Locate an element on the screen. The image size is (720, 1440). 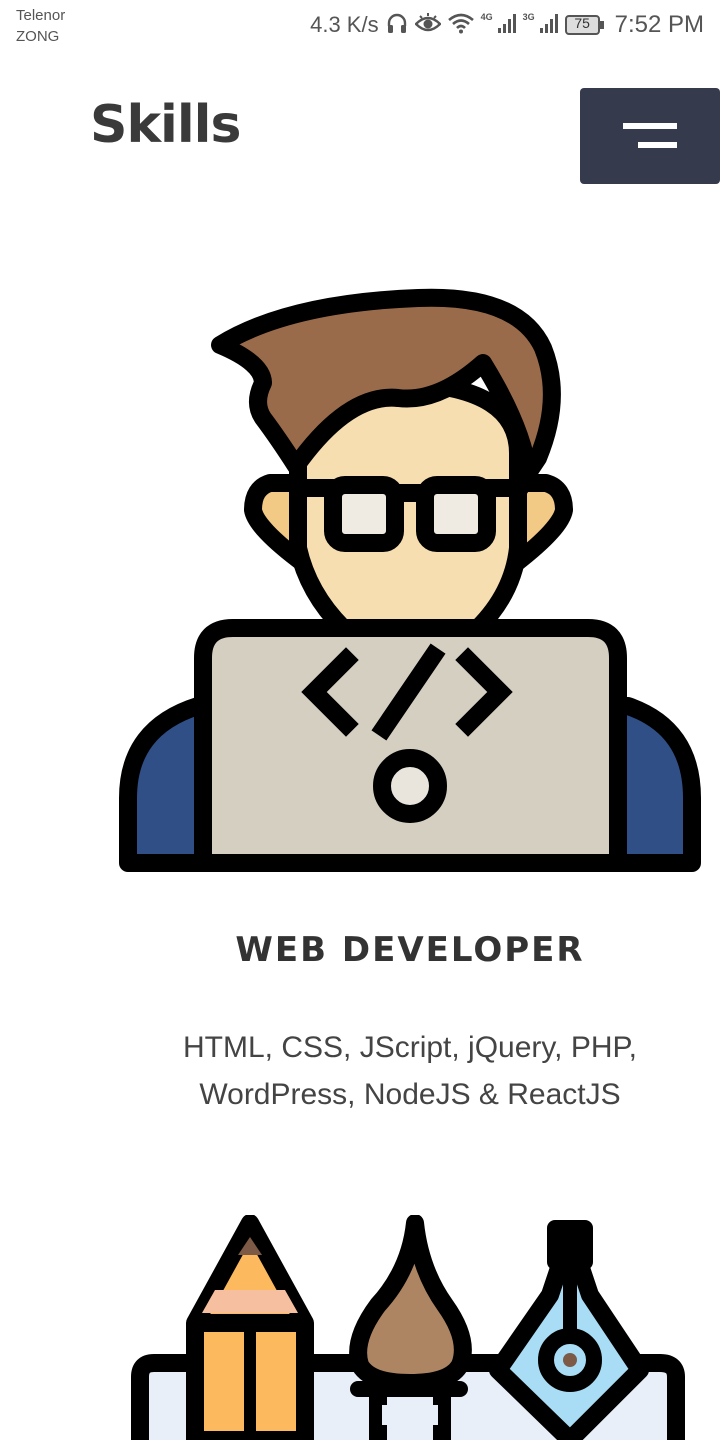
battery-level: 75 is located at coordinates (582, 23).